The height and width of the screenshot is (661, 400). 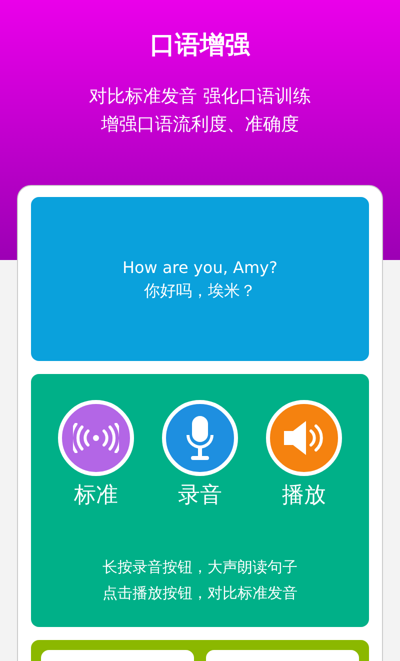 What do you see at coordinates (200, 45) in the screenshot?
I see `page-title: 口语增强` at bounding box center [200, 45].